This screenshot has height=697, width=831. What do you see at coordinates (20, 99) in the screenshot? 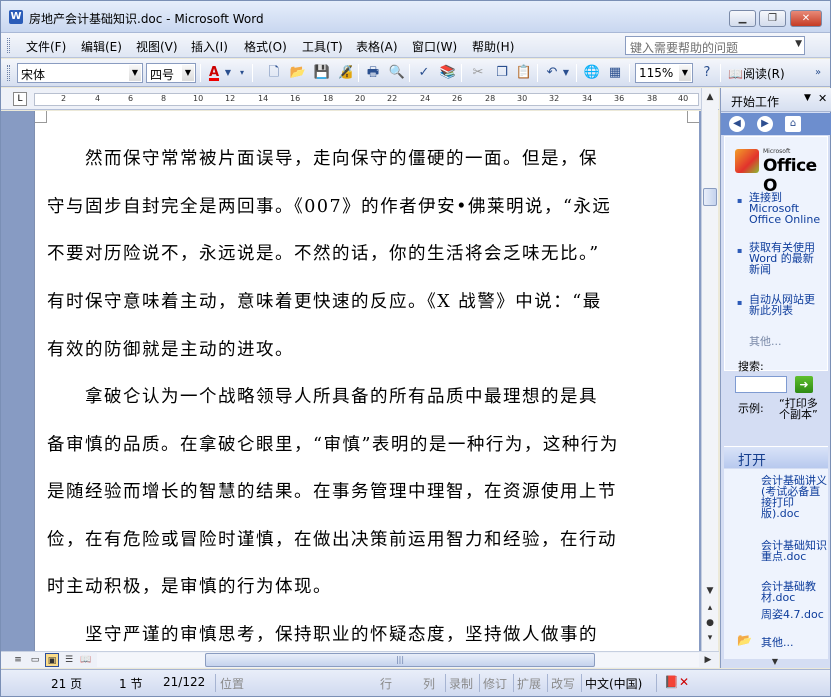
I see `tab-selector: L` at bounding box center [20, 99].